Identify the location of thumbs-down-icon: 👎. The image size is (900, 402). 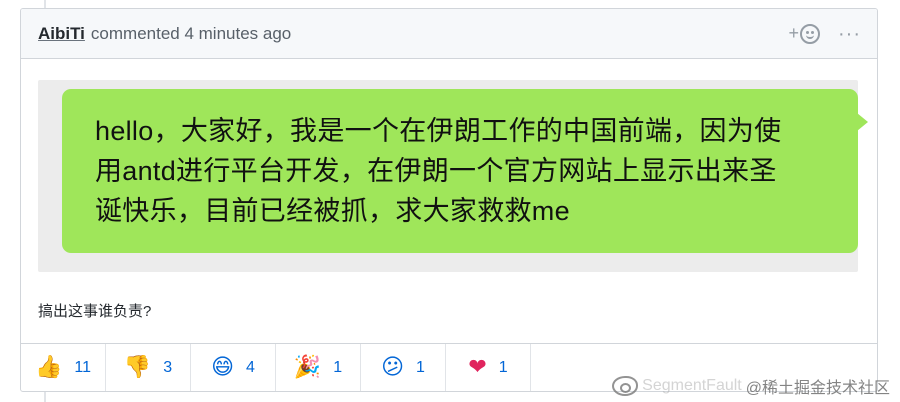
(137, 367).